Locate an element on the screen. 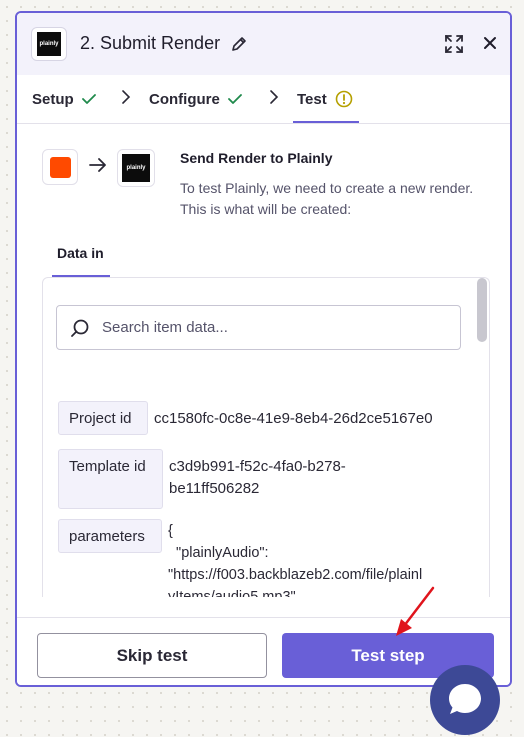 The height and width of the screenshot is (737, 524). field-value: c3d9b991-f52c-4fa0-b278-be11ff506282 is located at coordinates (257, 477).